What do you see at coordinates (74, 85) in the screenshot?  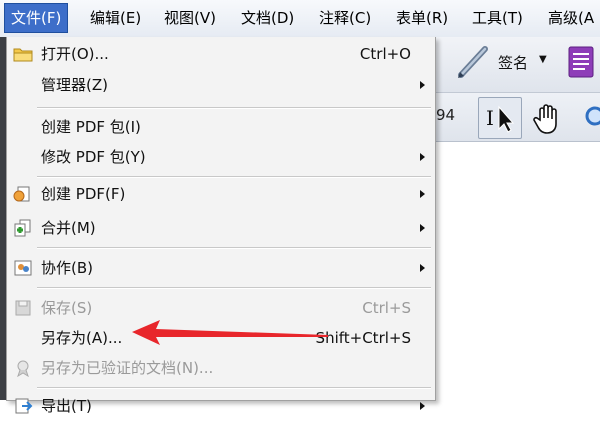 I see `menu-item-label: 管理器(Z)` at bounding box center [74, 85].